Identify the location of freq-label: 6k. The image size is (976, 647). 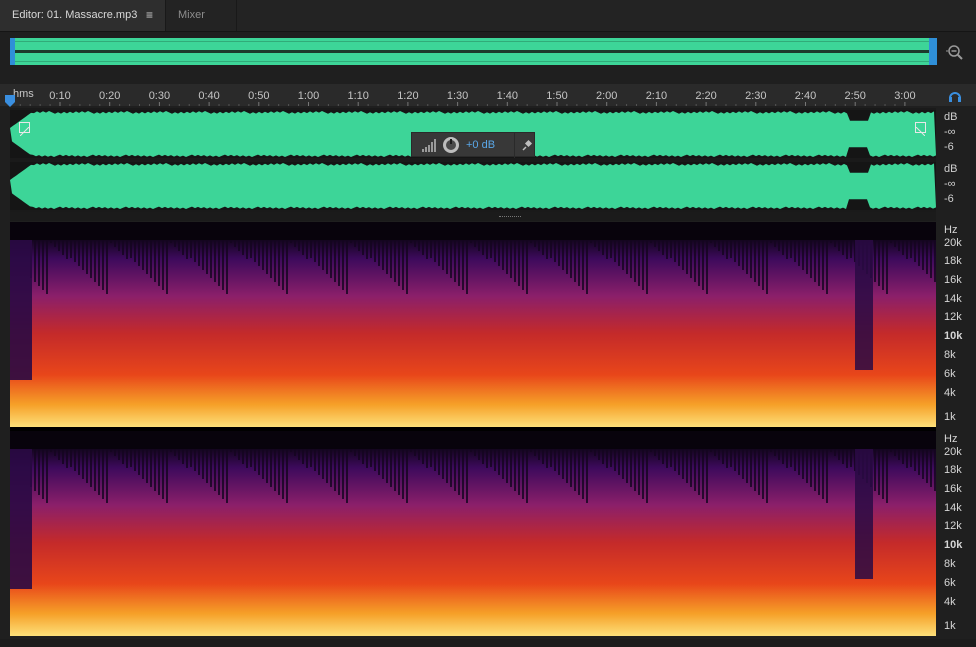
(950, 374).